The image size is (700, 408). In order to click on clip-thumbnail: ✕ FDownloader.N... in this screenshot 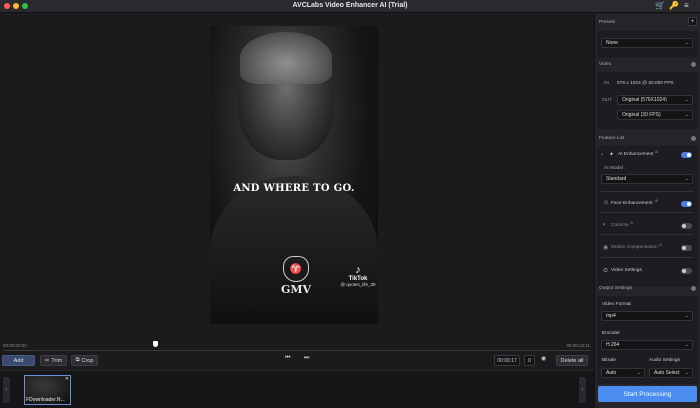, I will do `click(47, 390)`.